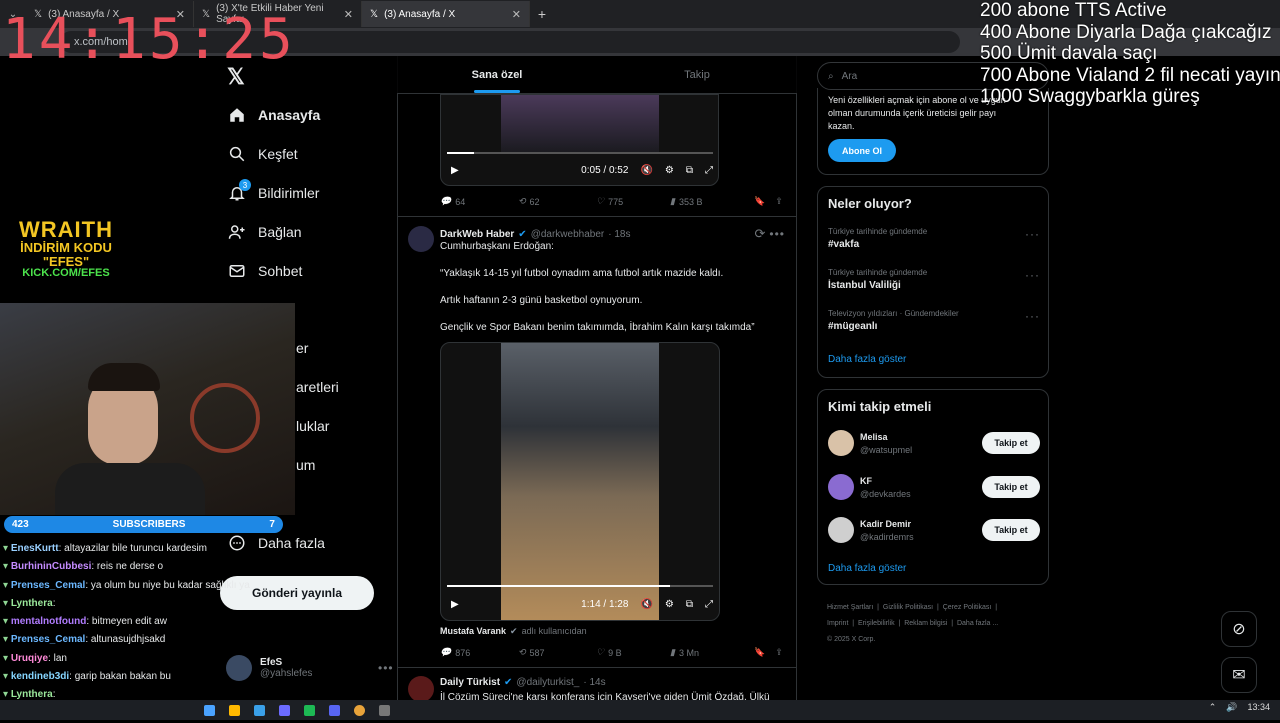 The width and height of the screenshot is (1280, 723). What do you see at coordinates (967, 607) in the screenshot?
I see `footer-link: Çerez Politikası` at bounding box center [967, 607].